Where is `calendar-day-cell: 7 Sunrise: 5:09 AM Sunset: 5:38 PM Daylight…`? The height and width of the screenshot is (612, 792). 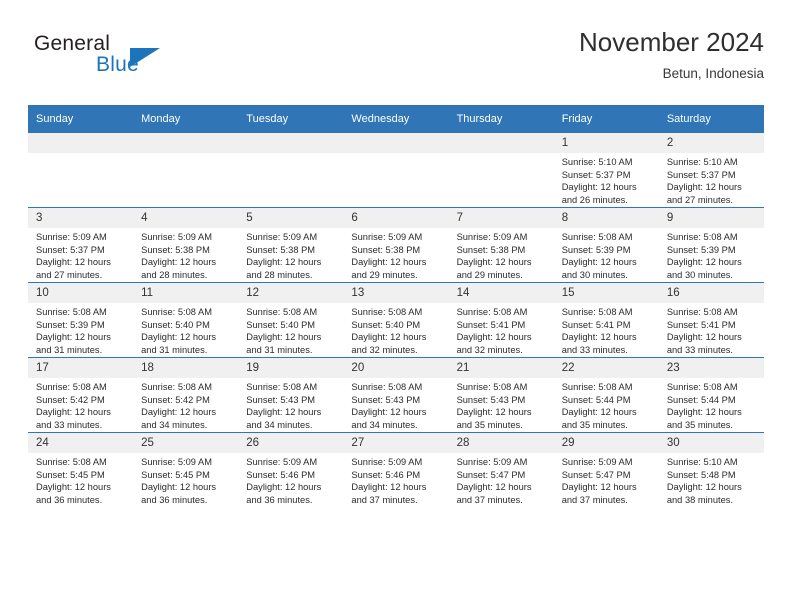 calendar-day-cell: 7 Sunrise: 5:09 AM Sunset: 5:38 PM Daylight… is located at coordinates (501, 245).